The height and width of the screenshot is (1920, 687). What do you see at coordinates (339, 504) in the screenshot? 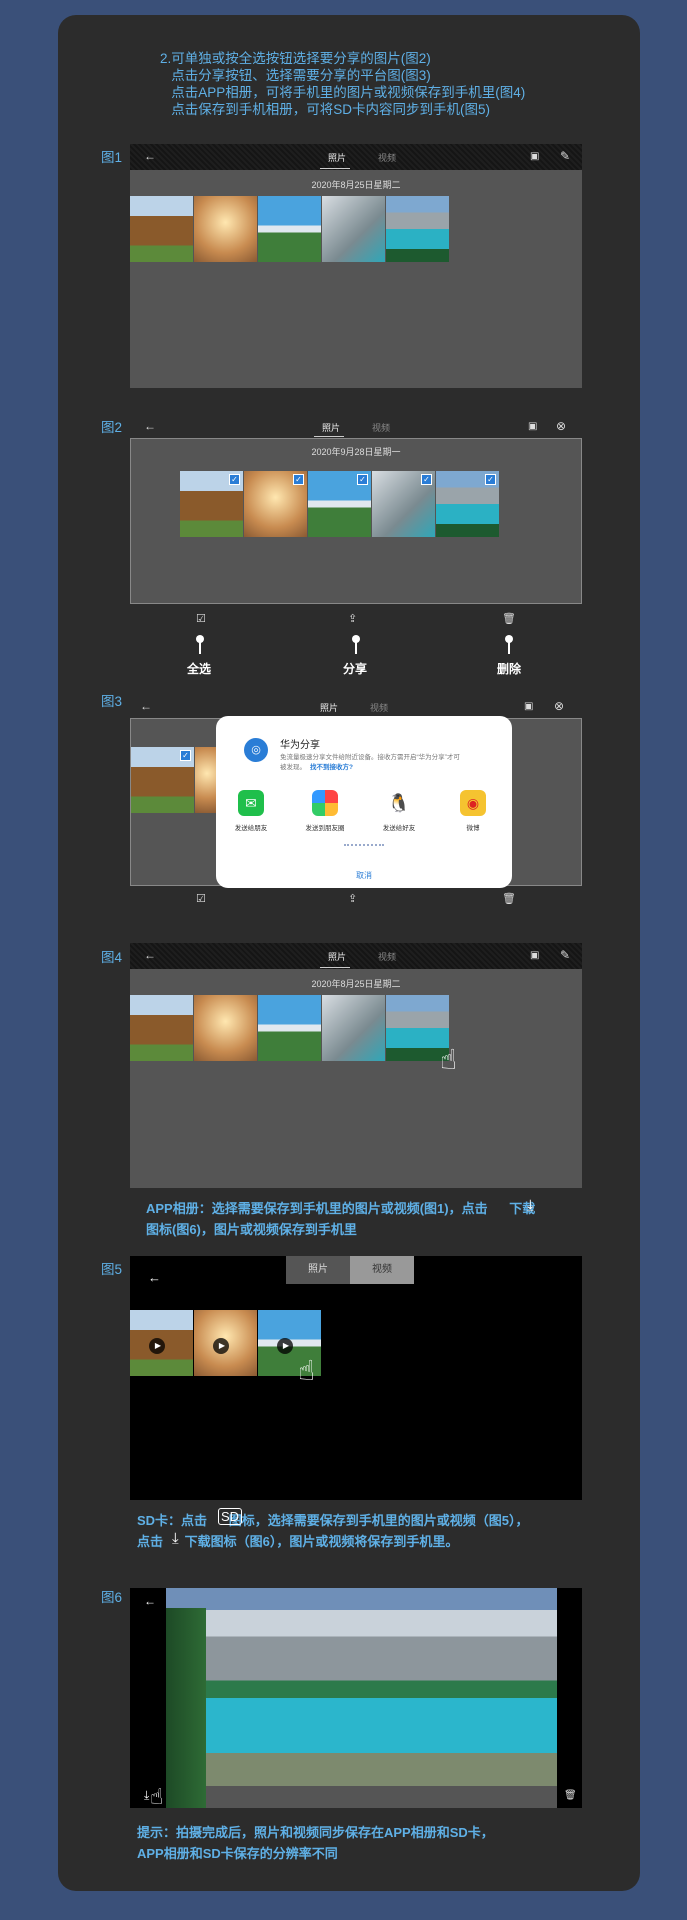
I see `photo-thumb-lake: ✓` at bounding box center [339, 504].